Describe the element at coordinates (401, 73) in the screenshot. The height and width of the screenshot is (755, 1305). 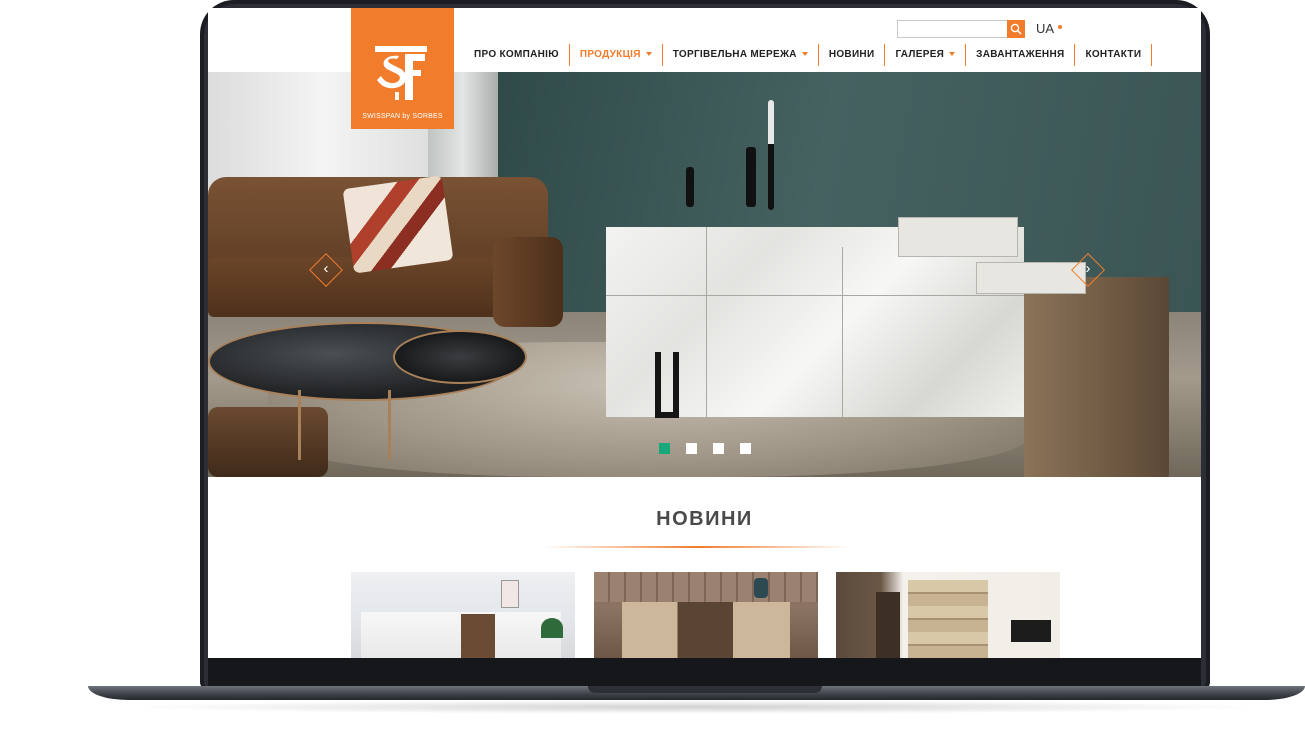
I see `sf-logo-icon` at that location.